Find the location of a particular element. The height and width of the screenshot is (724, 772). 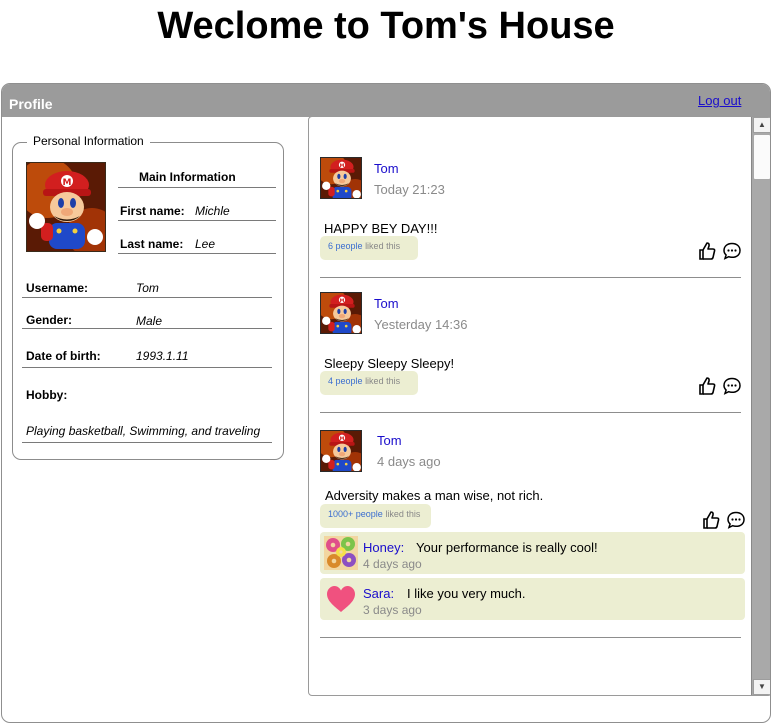

scroll-up-arrow-icon: ▲ is located at coordinates (761, 125).